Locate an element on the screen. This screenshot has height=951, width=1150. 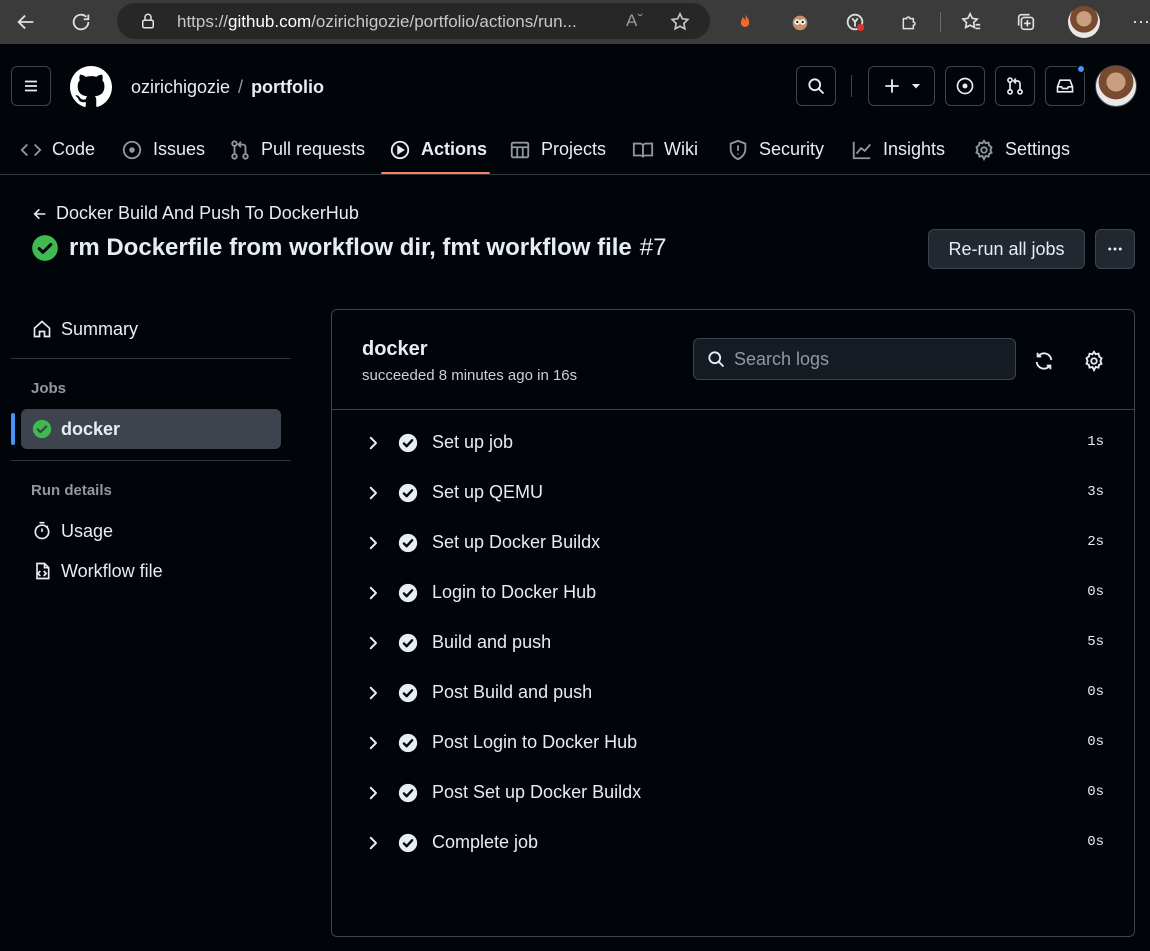
jobs-heading: Jobs is located at coordinates (49, 388).